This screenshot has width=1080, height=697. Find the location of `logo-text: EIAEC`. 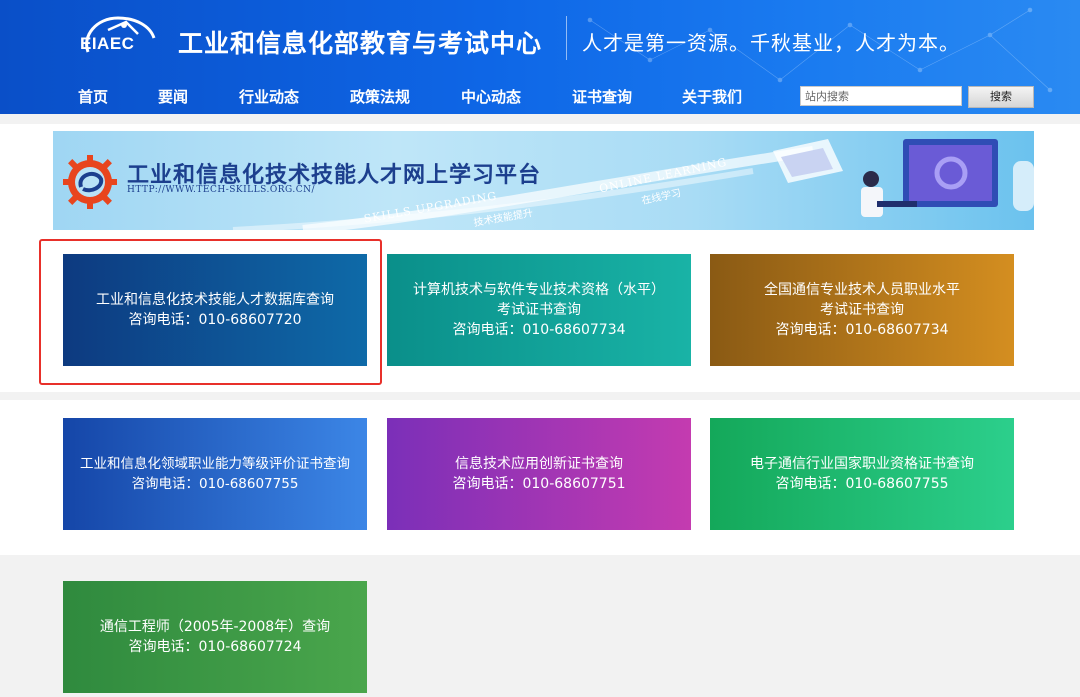

logo-text: EIAEC is located at coordinates (107, 43).